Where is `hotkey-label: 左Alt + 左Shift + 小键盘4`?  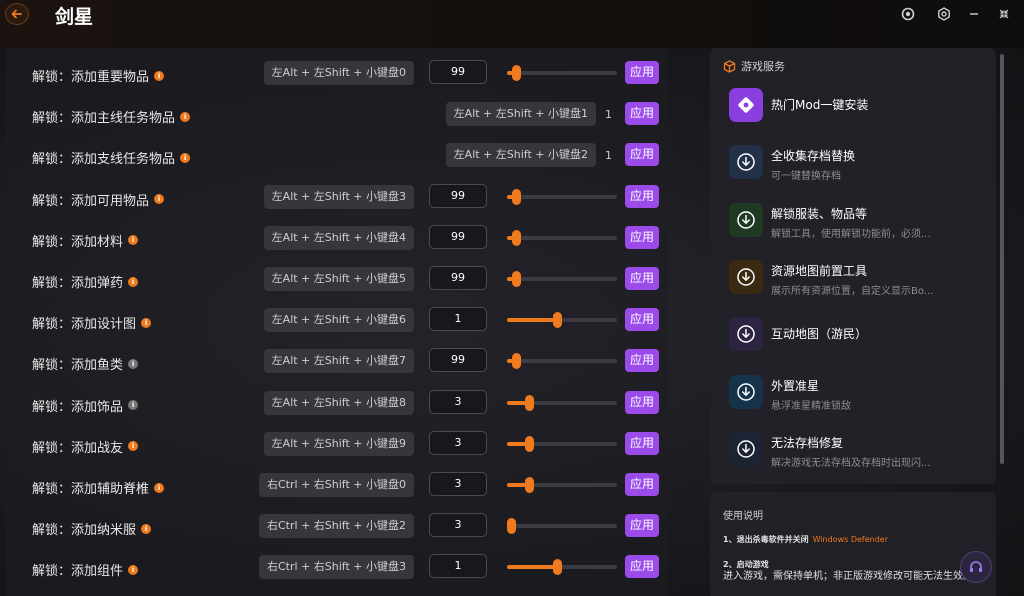 hotkey-label: 左Alt + 左Shift + 小键盘4 is located at coordinates (338, 237).